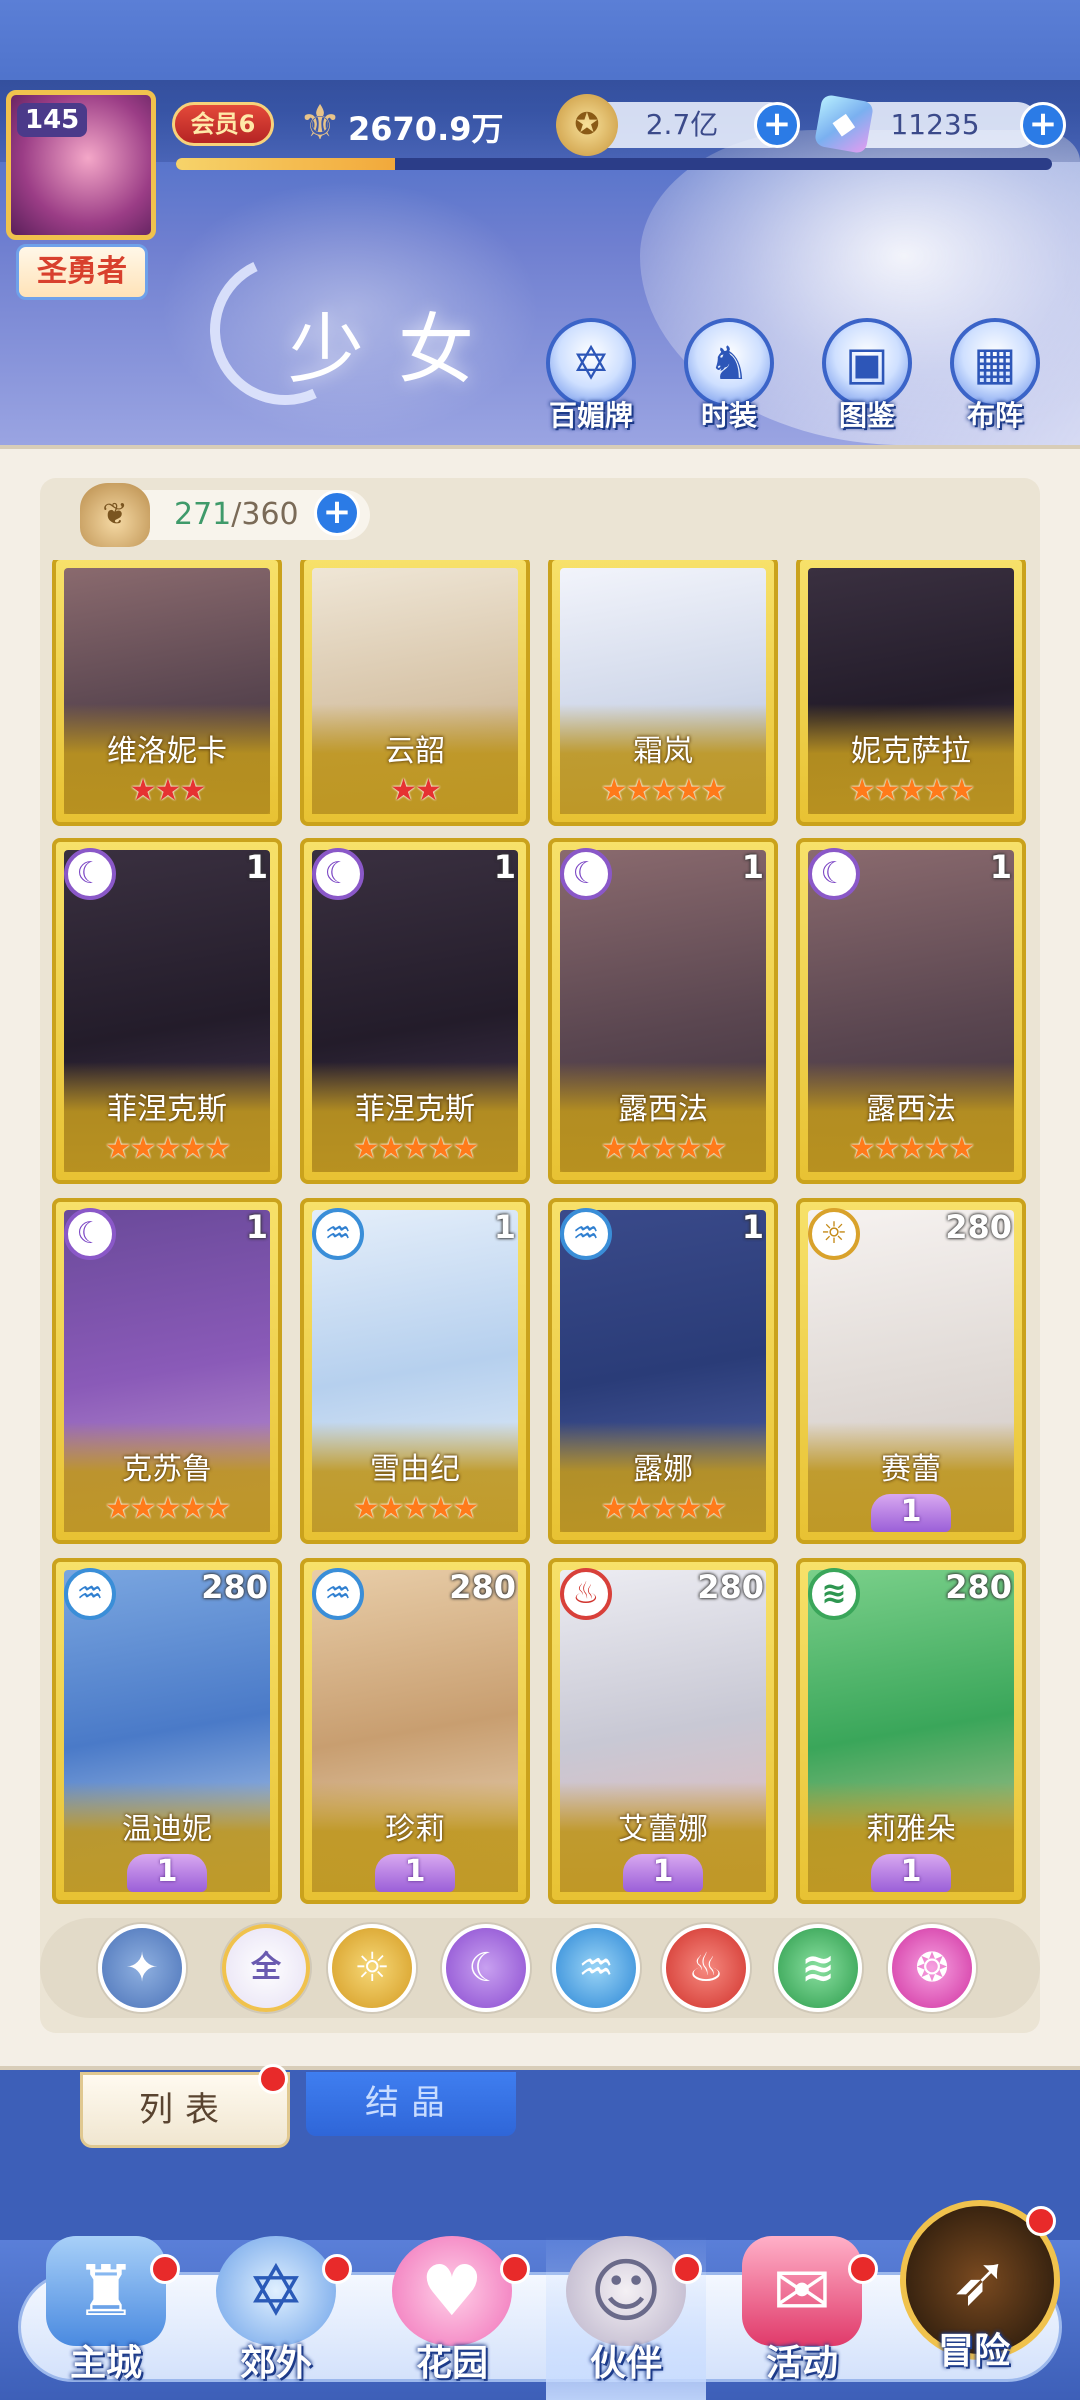 Image resolution: width=1080 pixels, height=2400 pixels. Describe the element at coordinates (167, 693) in the screenshot. I see `character-card: 维洛妮卡 ★★★` at that location.